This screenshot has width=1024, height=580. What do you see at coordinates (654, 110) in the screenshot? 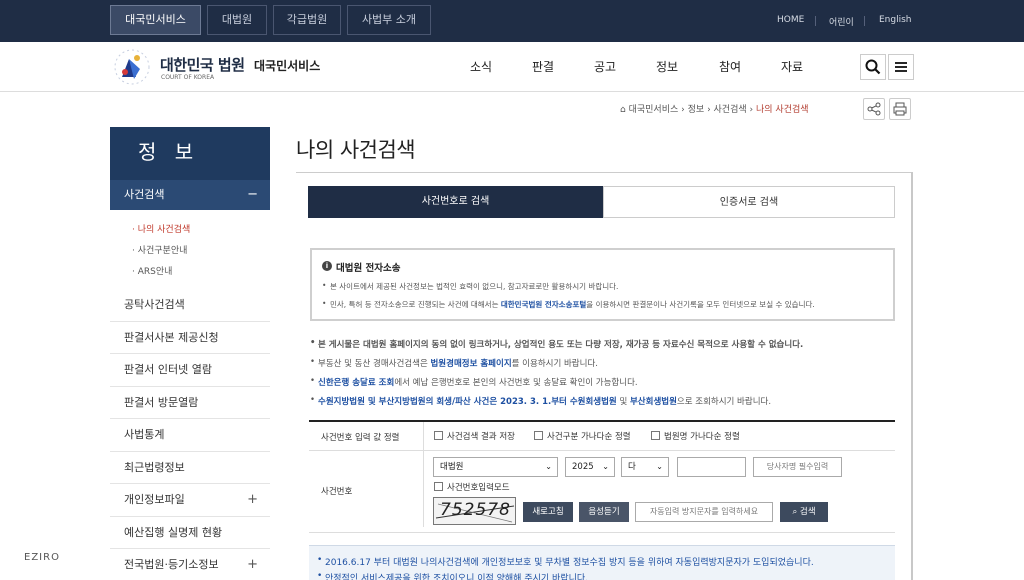
I see `breadcrumb-item: 대국민서비스` at bounding box center [654, 110].